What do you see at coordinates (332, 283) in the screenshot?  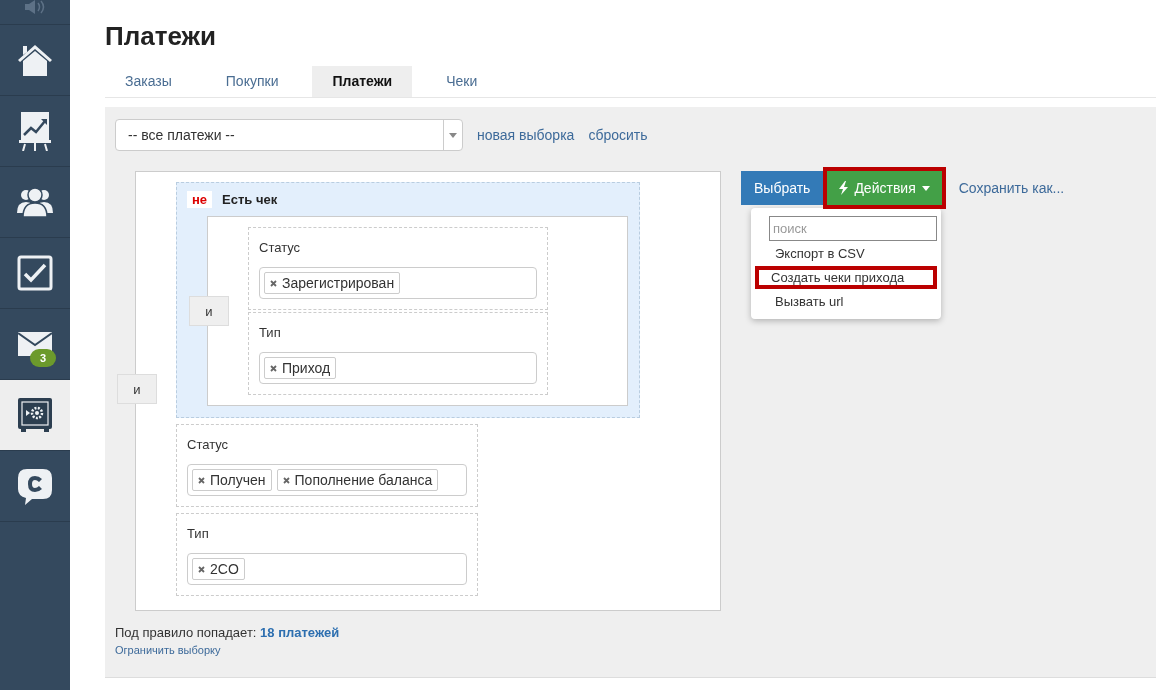 I see `filter-tag: Зарегистрирован` at bounding box center [332, 283].